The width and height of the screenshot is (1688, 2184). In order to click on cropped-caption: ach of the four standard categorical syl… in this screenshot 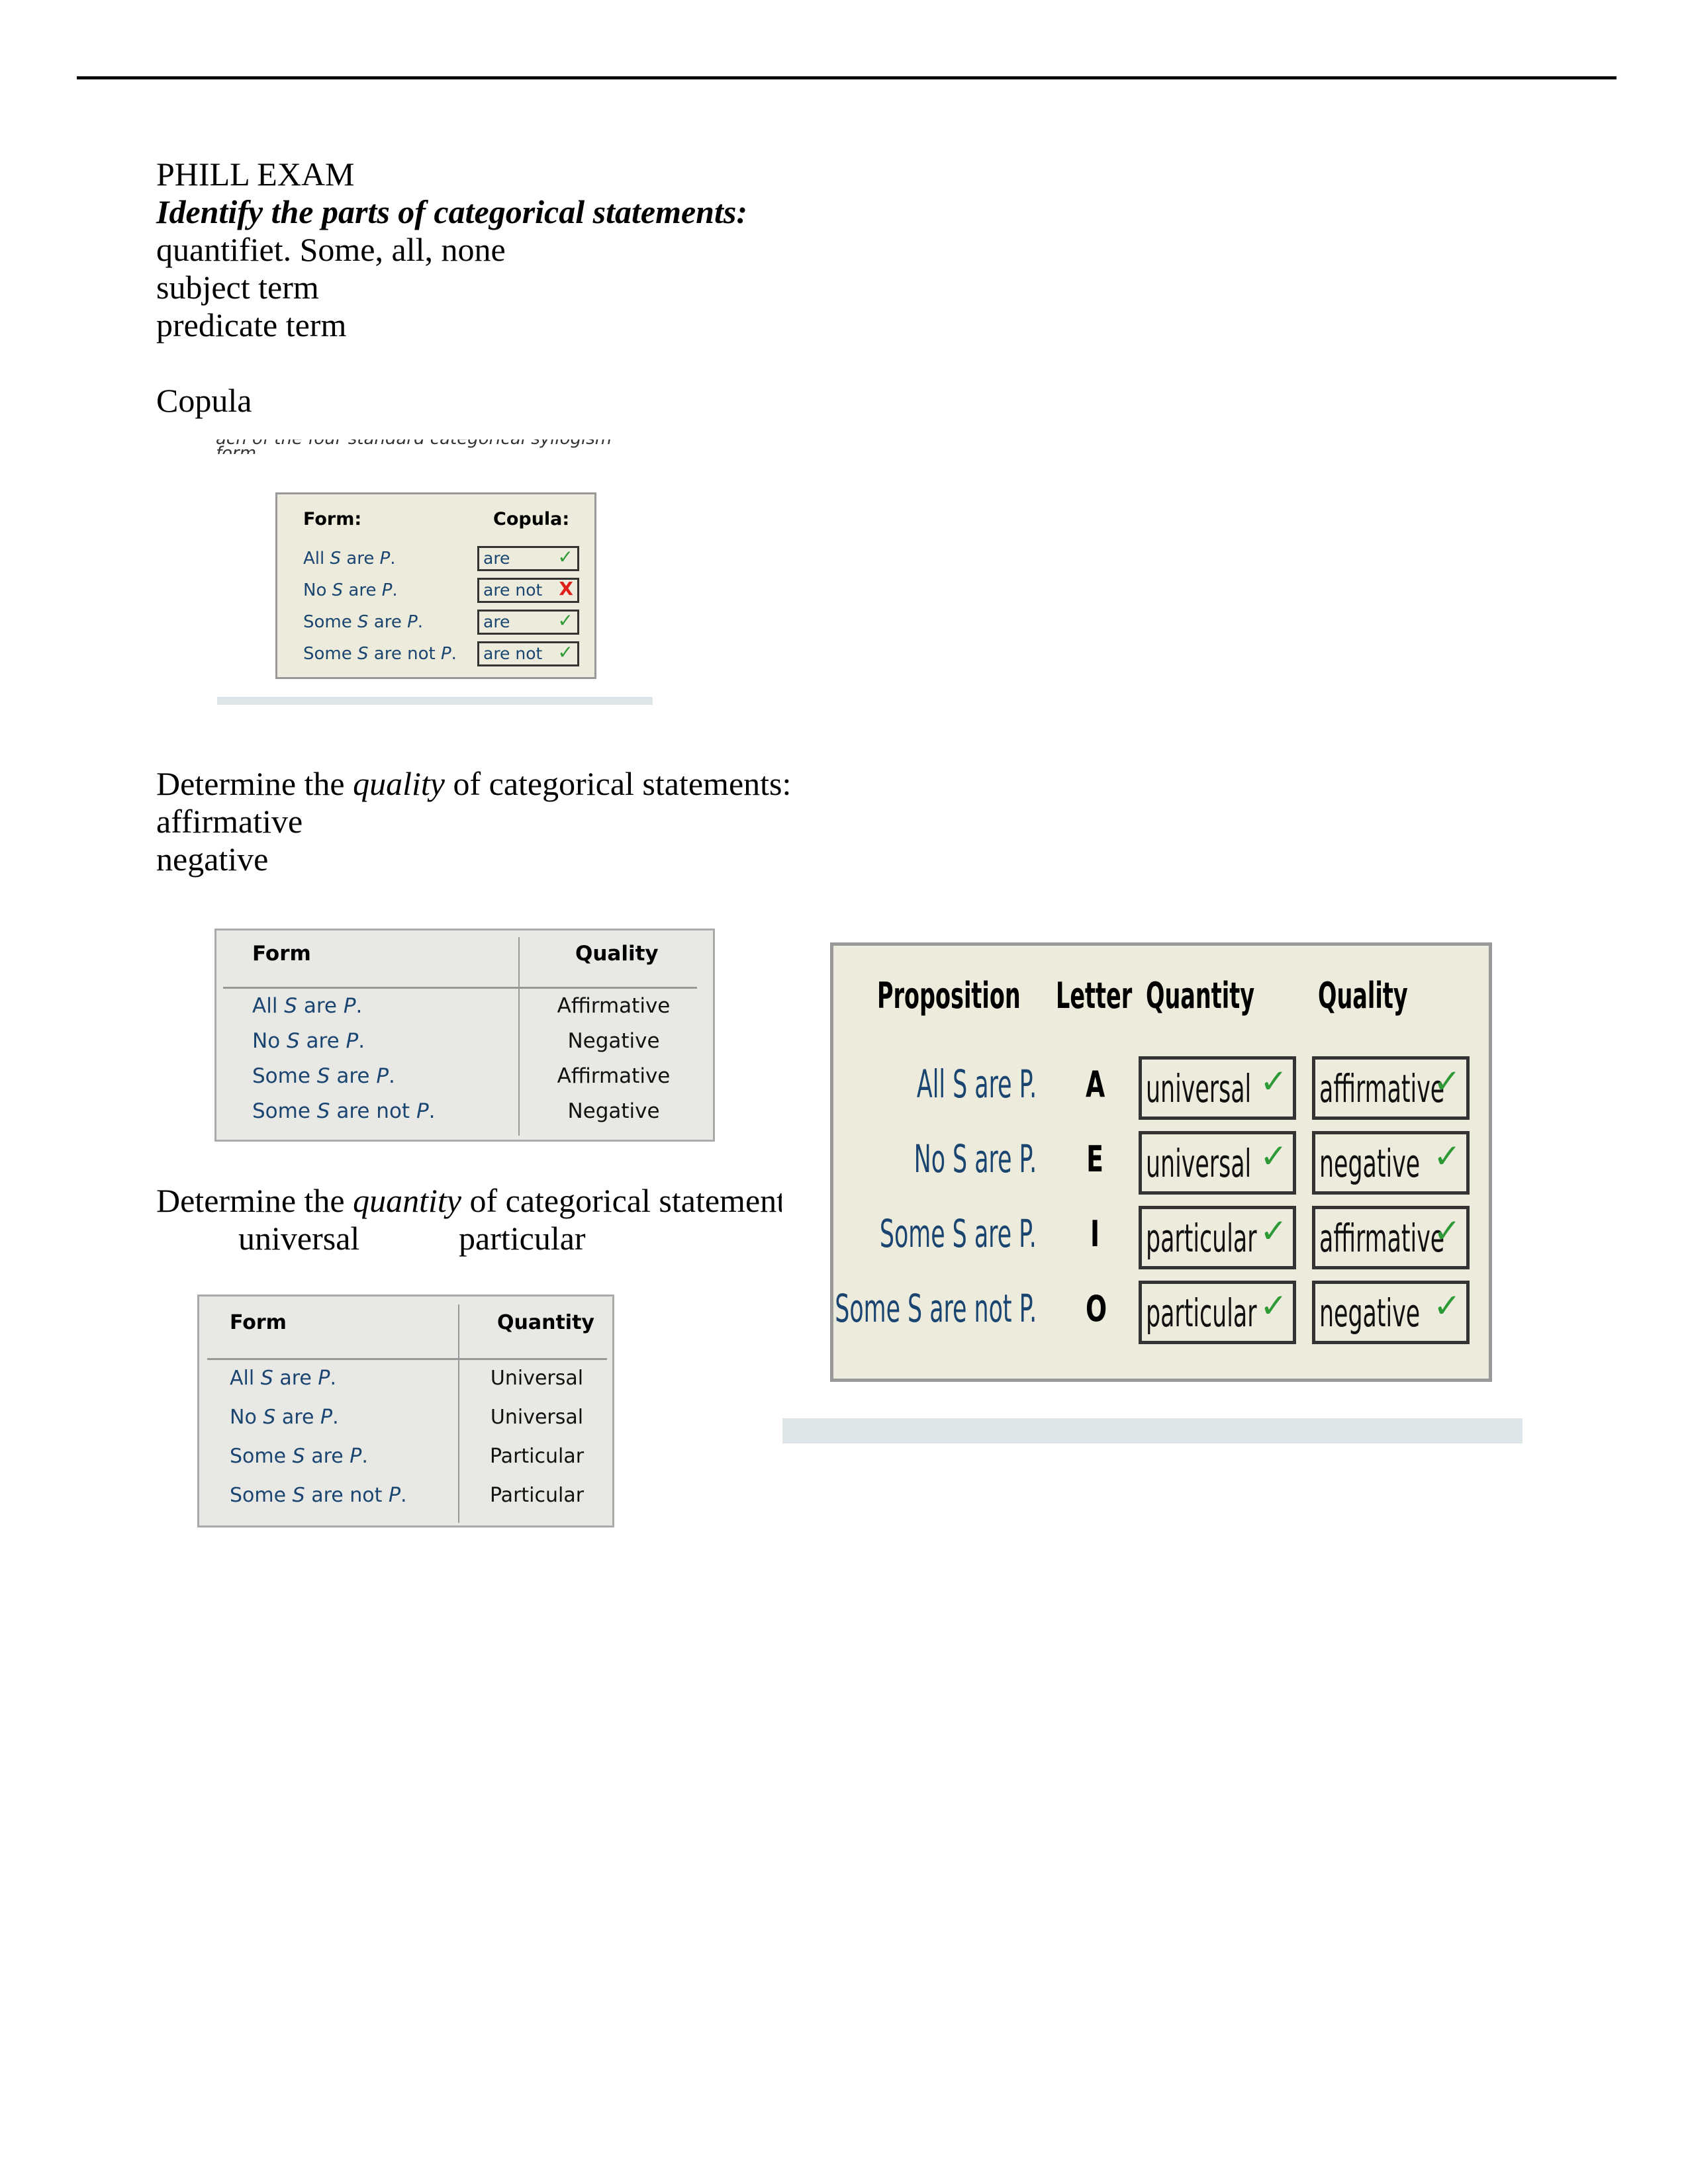, I will do `click(414, 446)`.